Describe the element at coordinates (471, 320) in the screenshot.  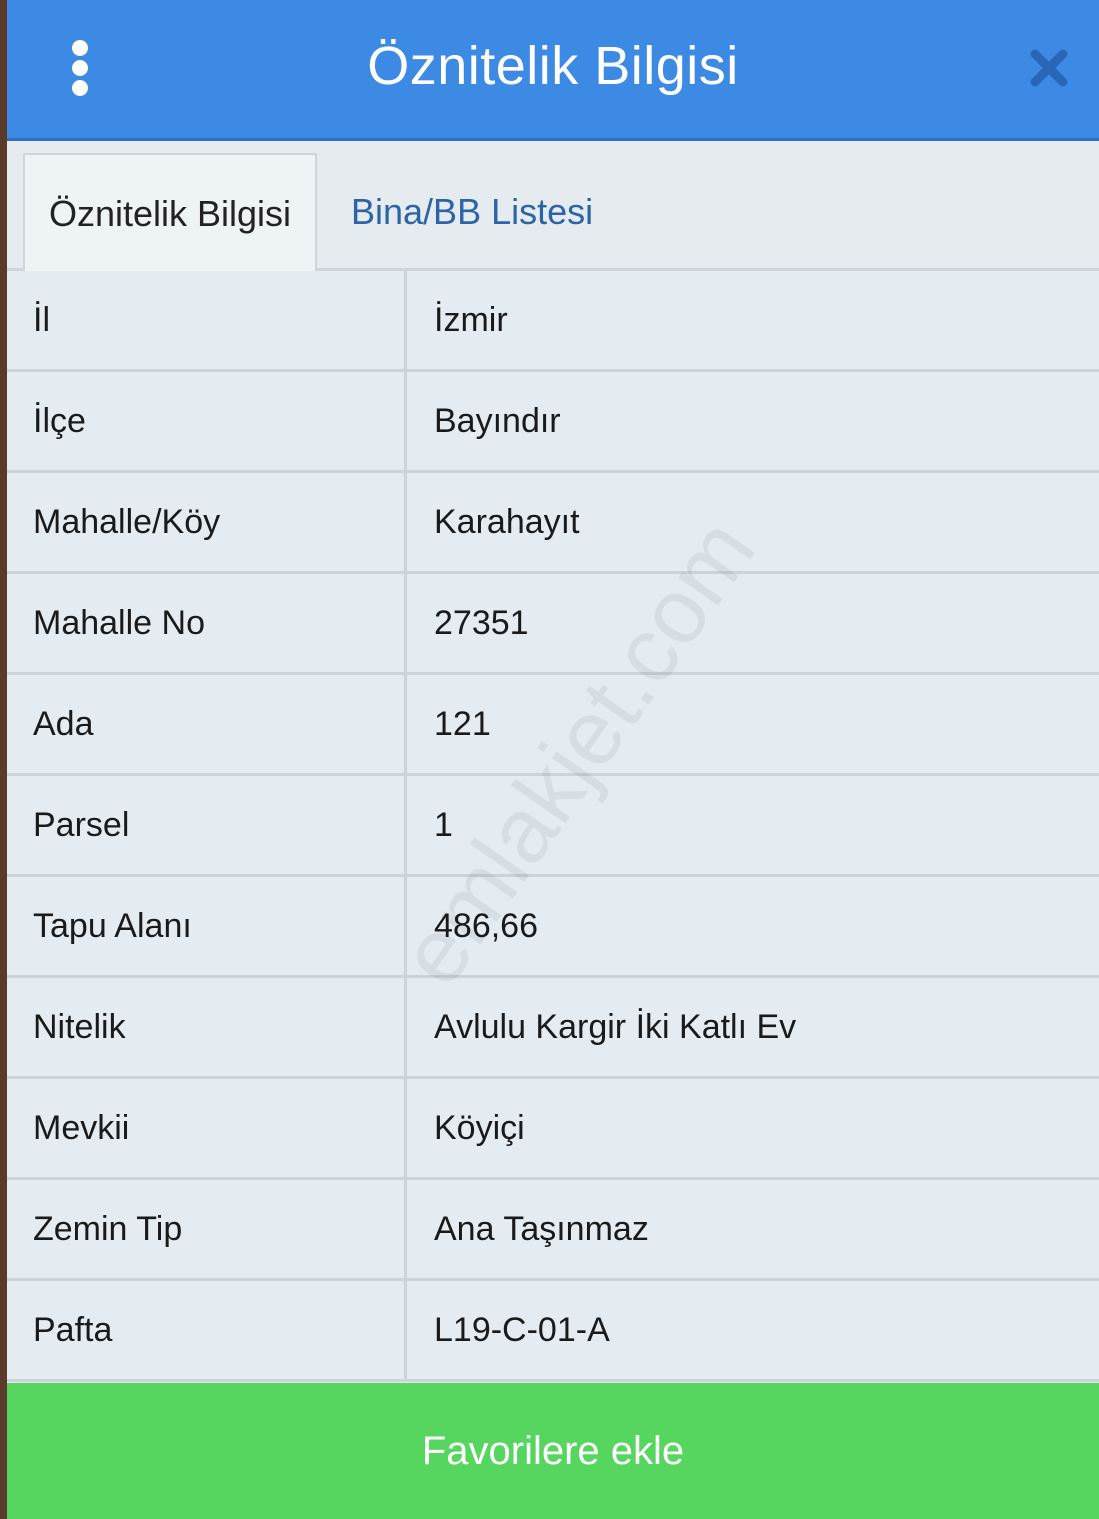
I see `row-value: İzmir` at that location.